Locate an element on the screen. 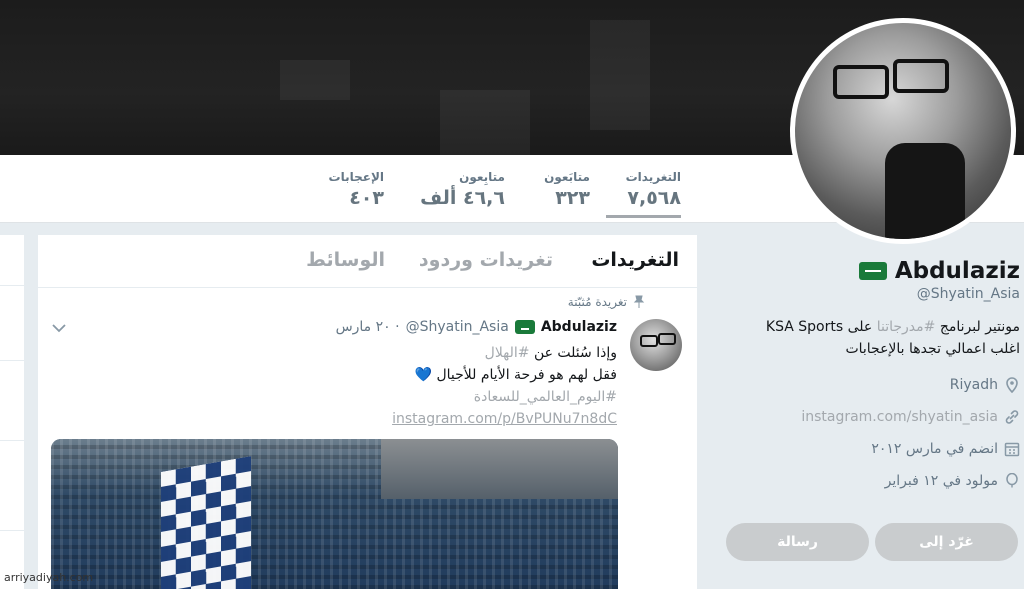 Image resolution: width=1024 pixels, height=589 pixels. tweet-hashtag: #اليوم_العالمي_للسعادة is located at coordinates (357, 397).